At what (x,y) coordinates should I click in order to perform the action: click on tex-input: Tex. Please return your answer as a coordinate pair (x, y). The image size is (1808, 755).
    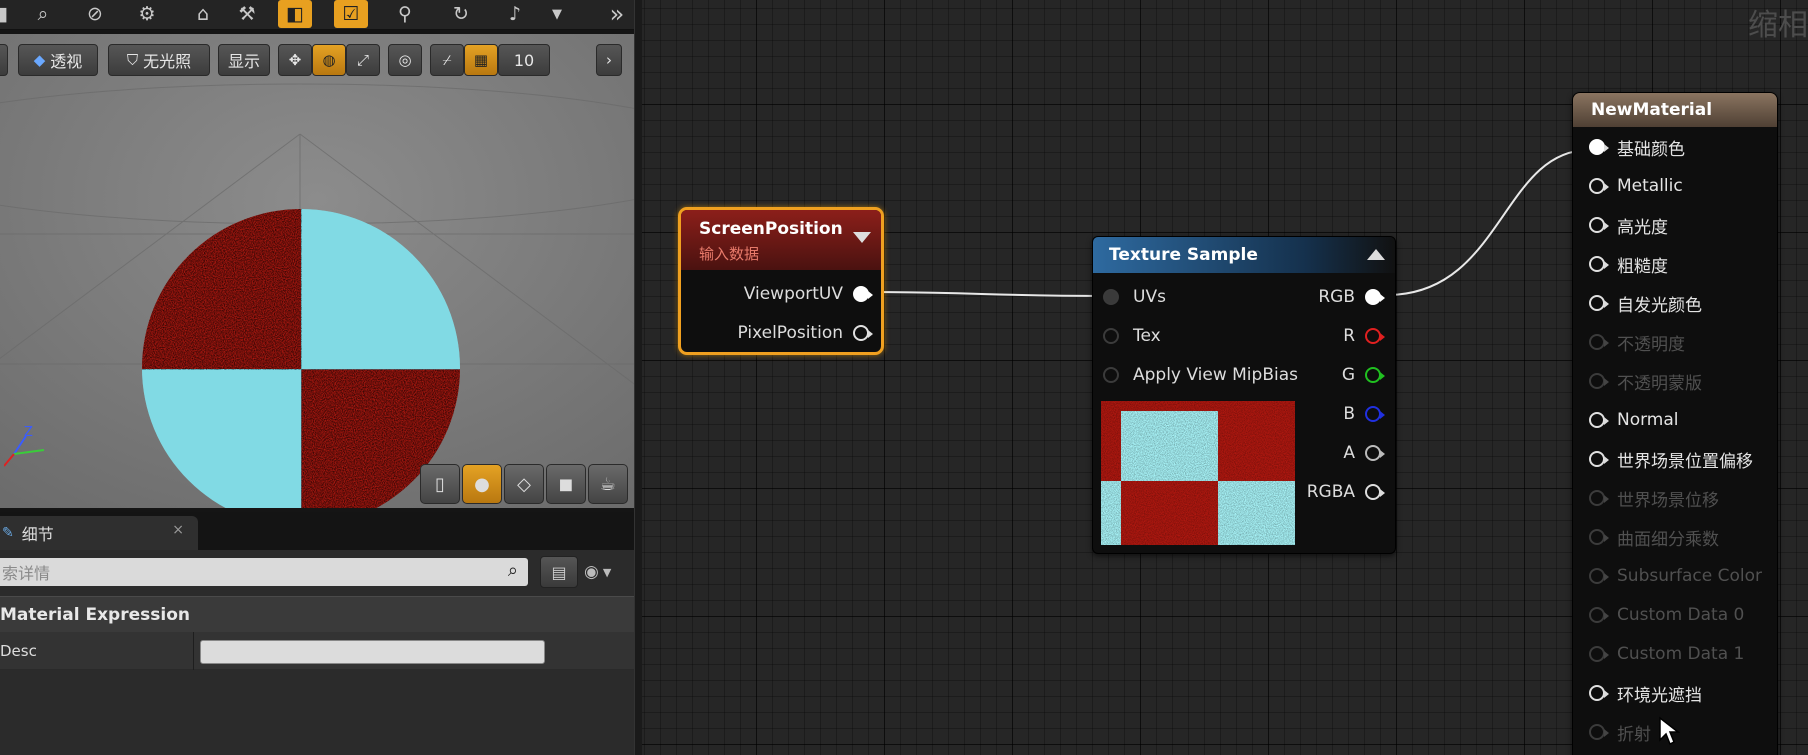
    Looking at the image, I should click on (1132, 336).